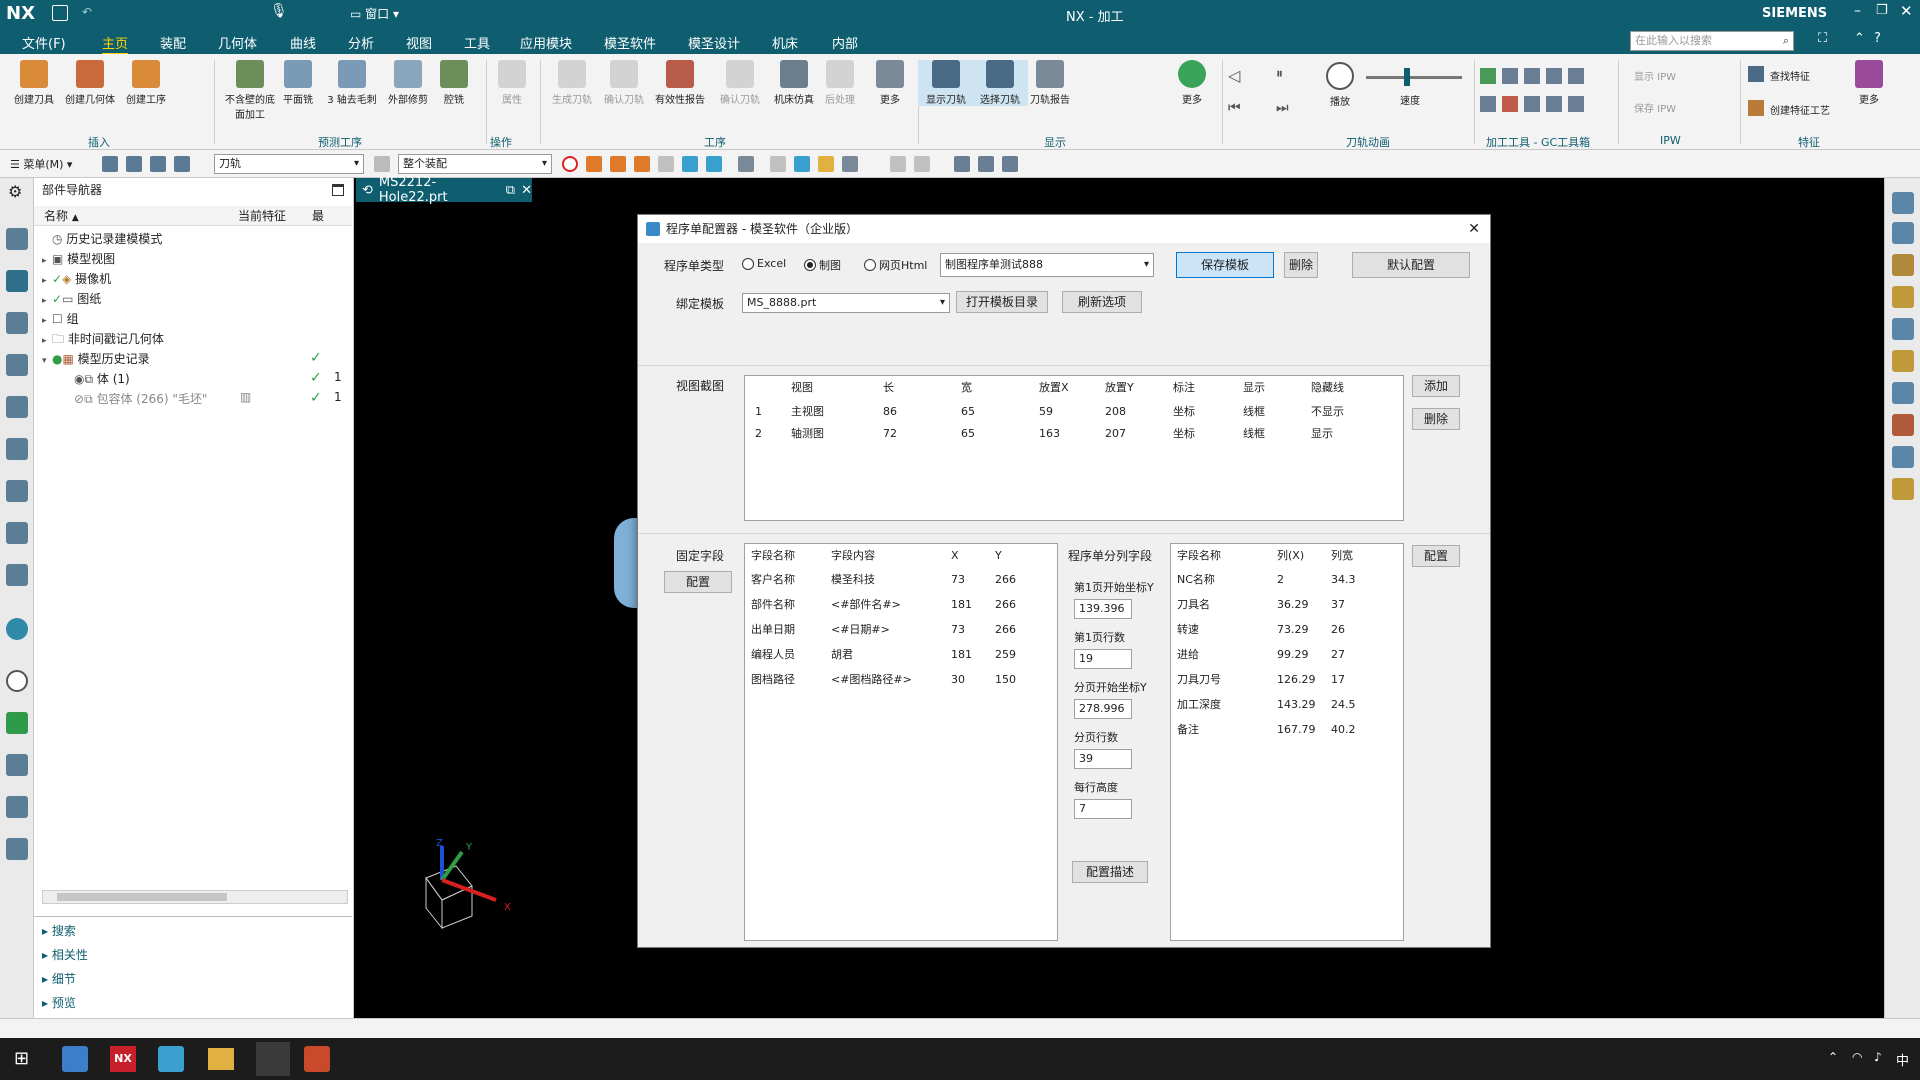 This screenshot has height=1080, width=1920. What do you see at coordinates (318, 216) in the screenshot?
I see `col-last-header: 最` at bounding box center [318, 216].